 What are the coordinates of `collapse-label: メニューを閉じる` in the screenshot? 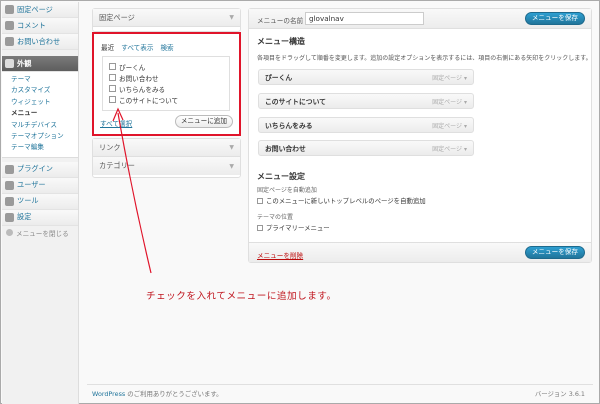 It's located at (42, 233).